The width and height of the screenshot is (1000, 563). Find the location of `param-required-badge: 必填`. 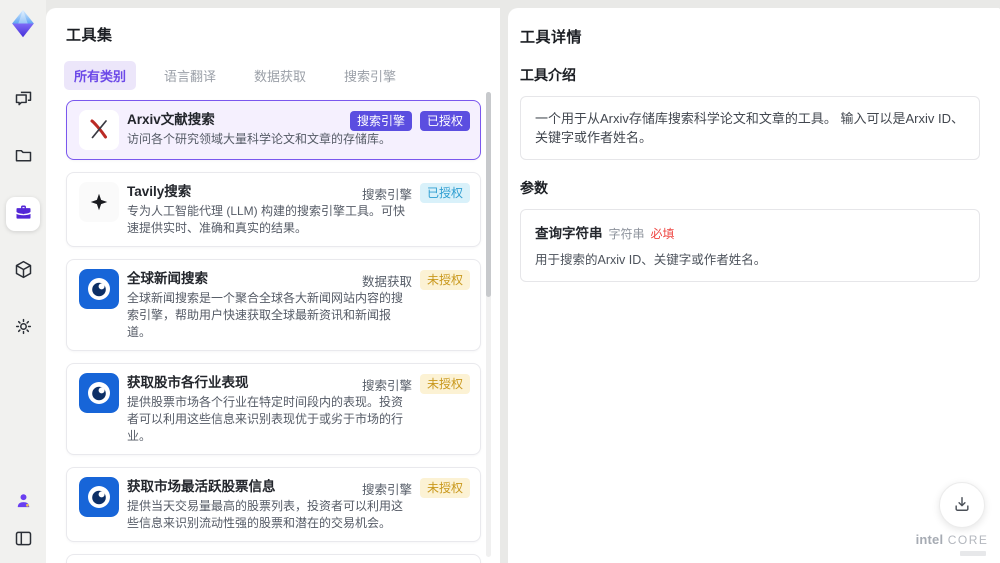

param-required-badge: 必填 is located at coordinates (662, 234).